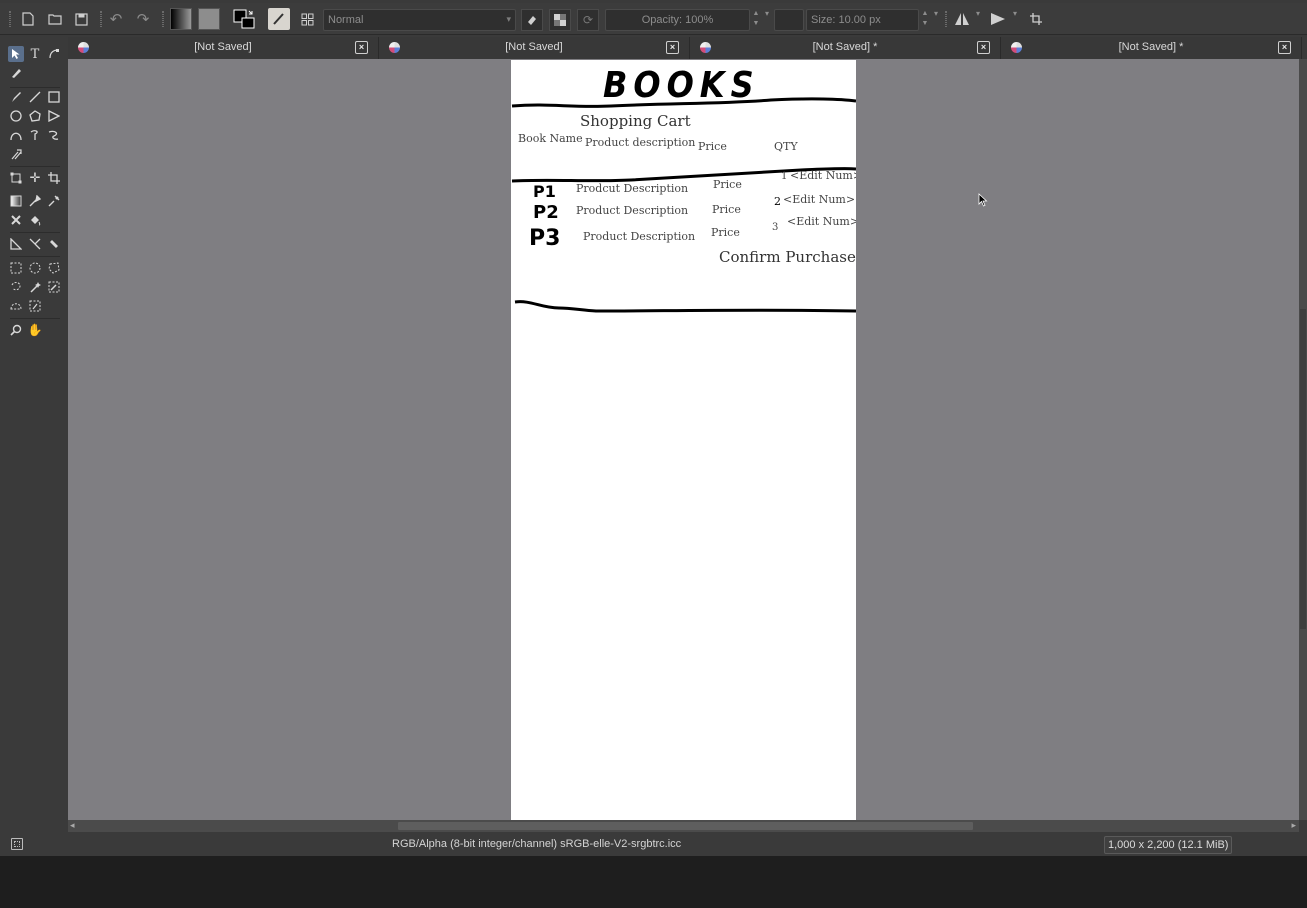 Image resolution: width=1307 pixels, height=908 pixels. What do you see at coordinates (307, 19) in the screenshot?
I see `workspace-icon` at bounding box center [307, 19].